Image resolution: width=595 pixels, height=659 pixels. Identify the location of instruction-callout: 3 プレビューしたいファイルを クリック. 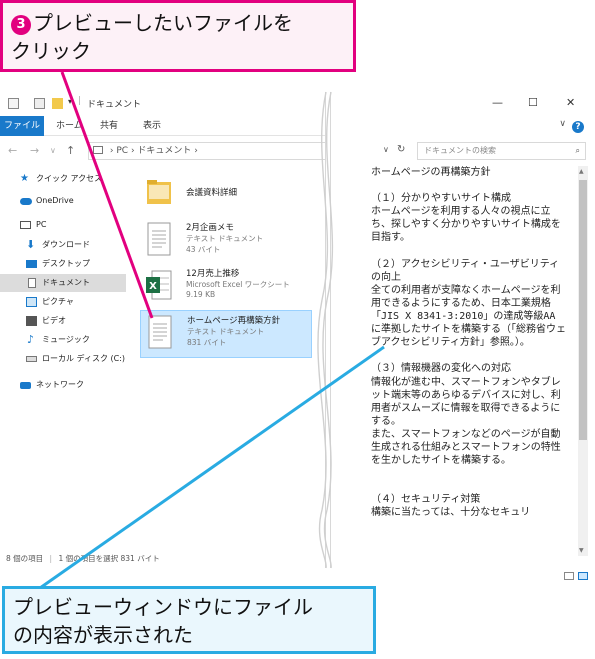
(178, 36).